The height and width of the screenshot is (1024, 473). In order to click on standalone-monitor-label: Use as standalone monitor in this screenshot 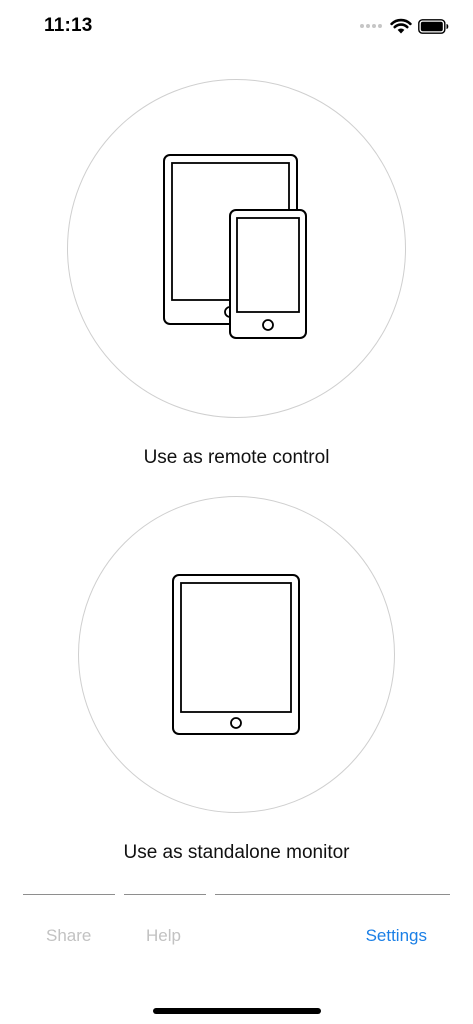, I will do `click(236, 852)`.